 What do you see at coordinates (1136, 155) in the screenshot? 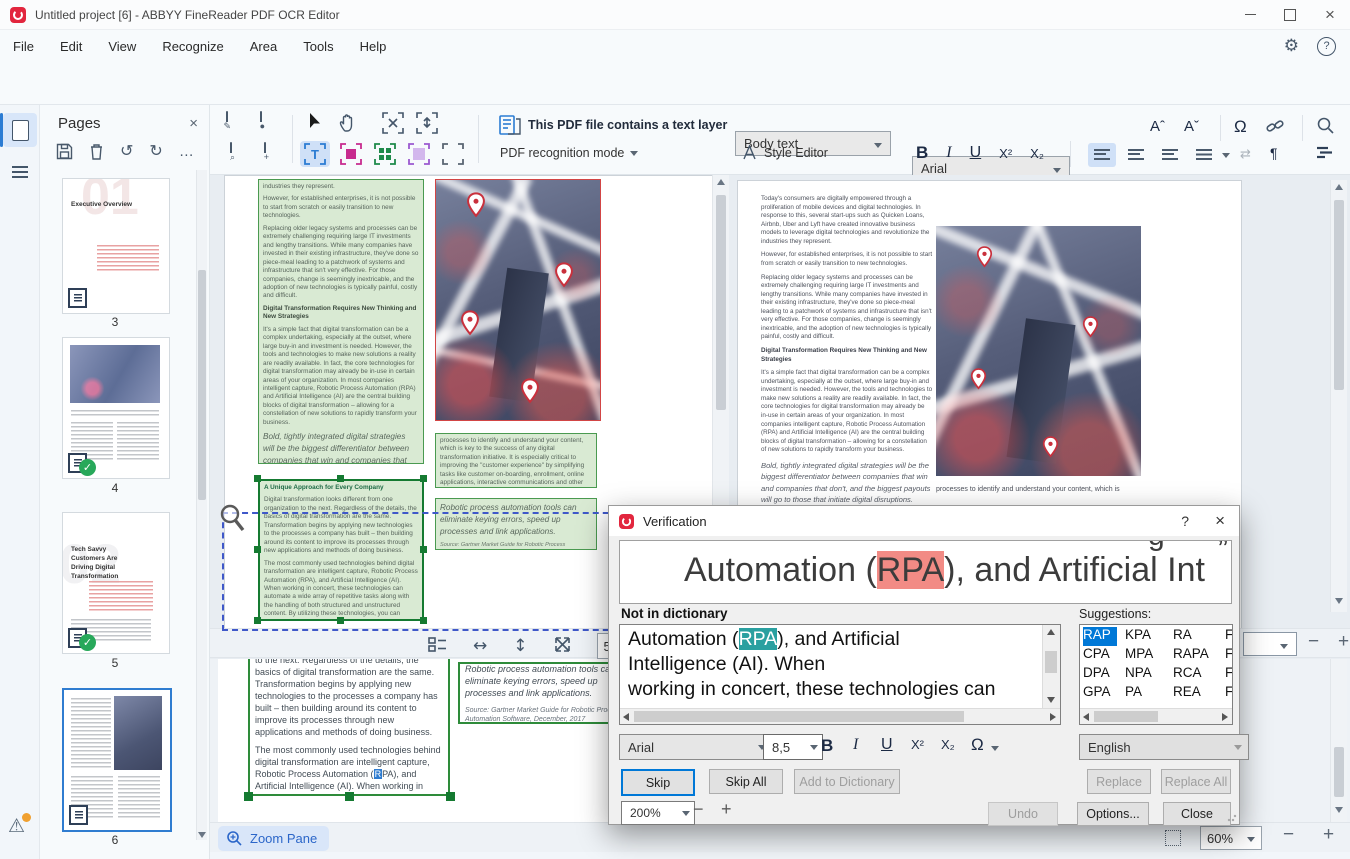
I see `align-center-button` at bounding box center [1136, 155].